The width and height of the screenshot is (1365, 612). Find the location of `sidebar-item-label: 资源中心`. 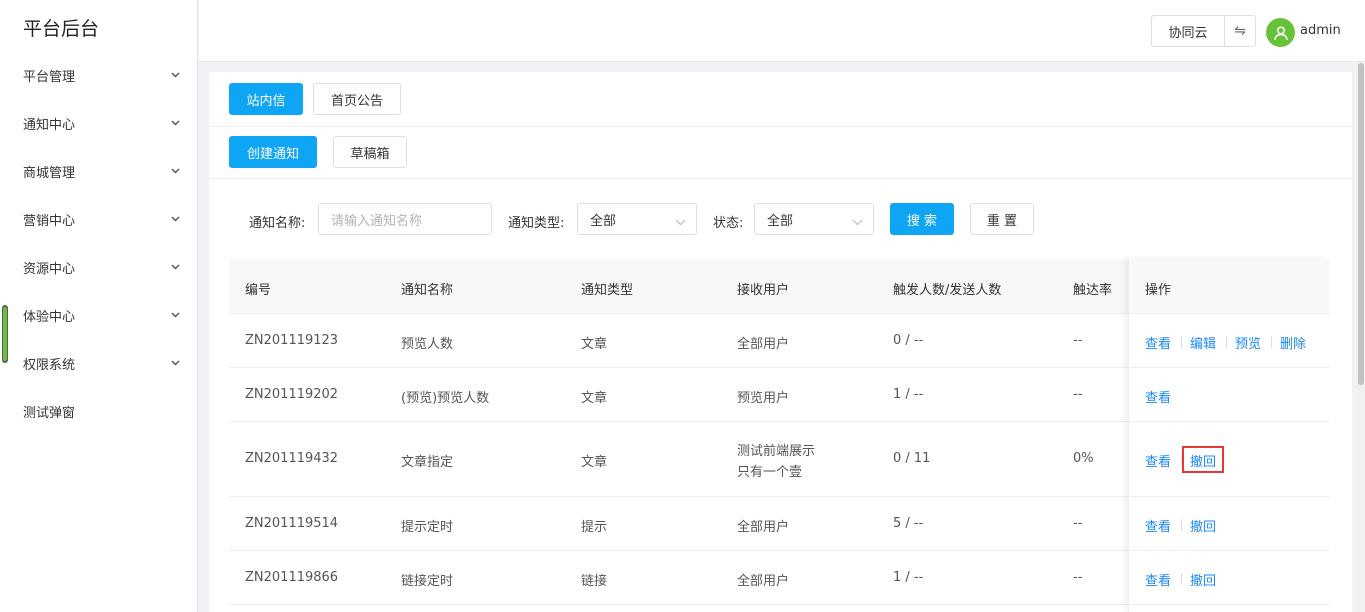

sidebar-item-label: 资源中心 is located at coordinates (49, 269).